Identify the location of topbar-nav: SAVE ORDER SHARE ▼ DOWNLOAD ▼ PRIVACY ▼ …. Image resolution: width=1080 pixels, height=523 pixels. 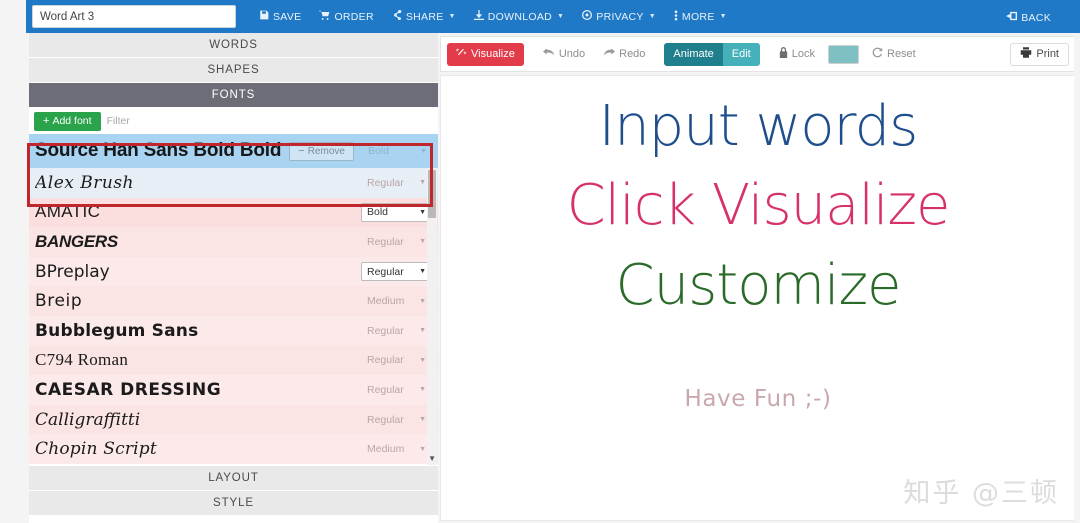
(493, 17).